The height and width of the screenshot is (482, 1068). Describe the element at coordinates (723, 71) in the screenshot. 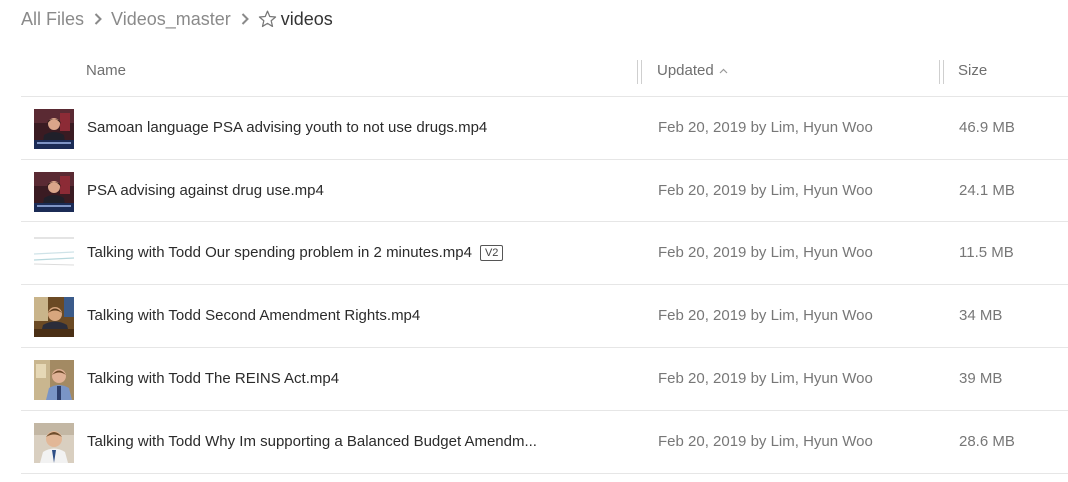

I see `sort-ascending-icon` at that location.